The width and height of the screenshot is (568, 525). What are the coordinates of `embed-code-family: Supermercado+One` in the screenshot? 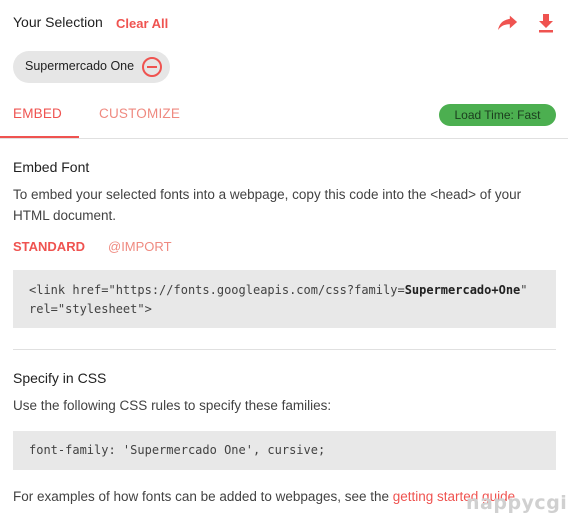 It's located at (462, 290).